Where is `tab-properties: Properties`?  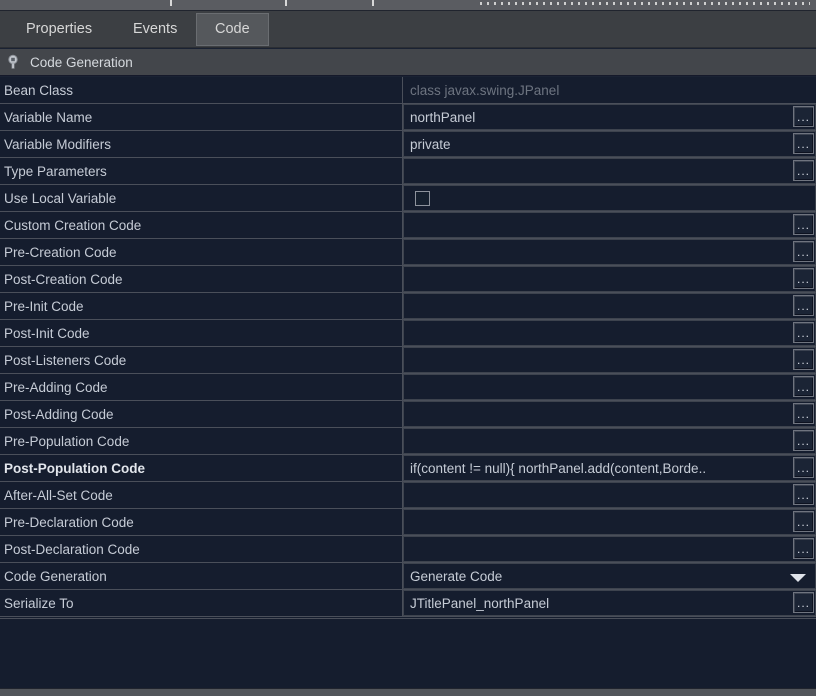
tab-properties: Properties is located at coordinates (59, 29).